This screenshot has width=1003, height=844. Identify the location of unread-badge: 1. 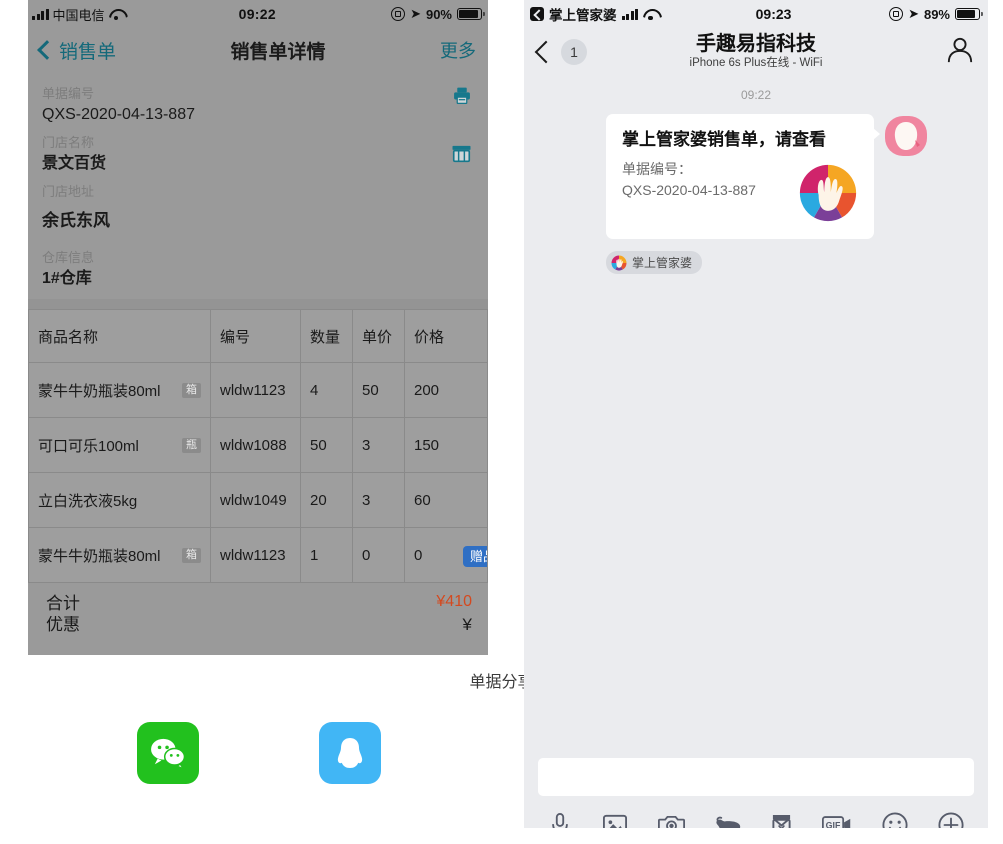
(574, 52).